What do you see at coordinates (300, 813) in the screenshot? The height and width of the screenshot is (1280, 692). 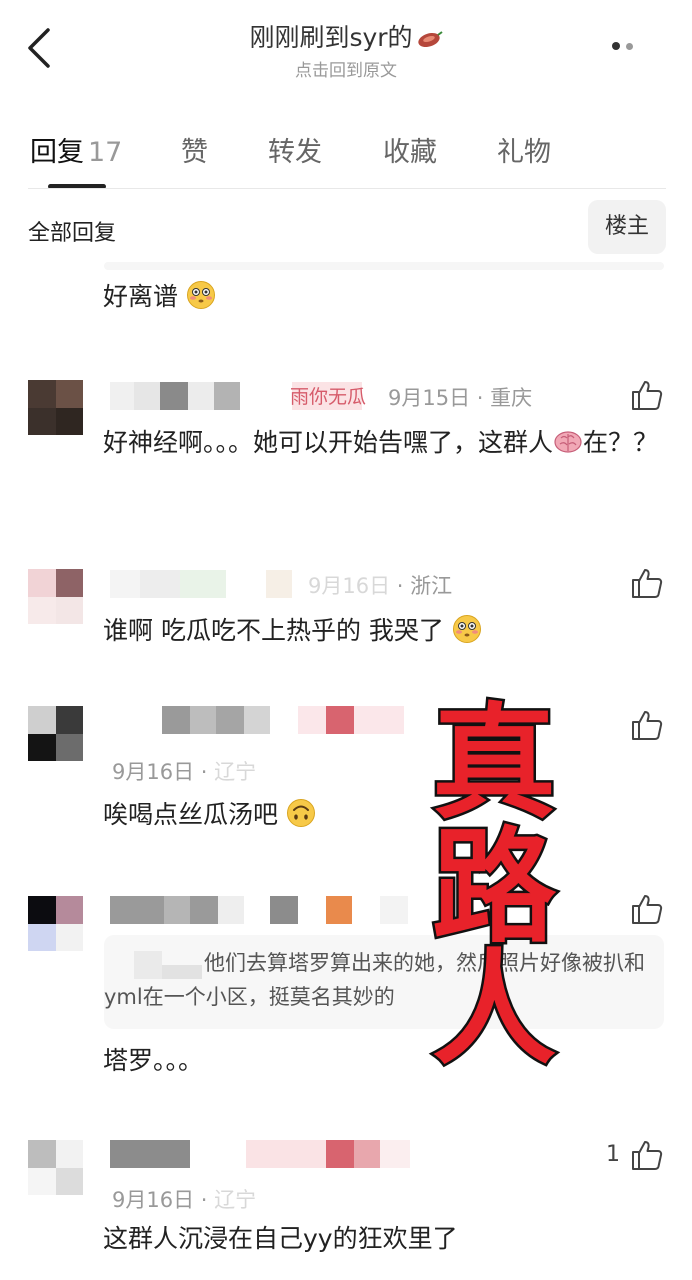 I see `upside-down-face-emoji-icon` at bounding box center [300, 813].